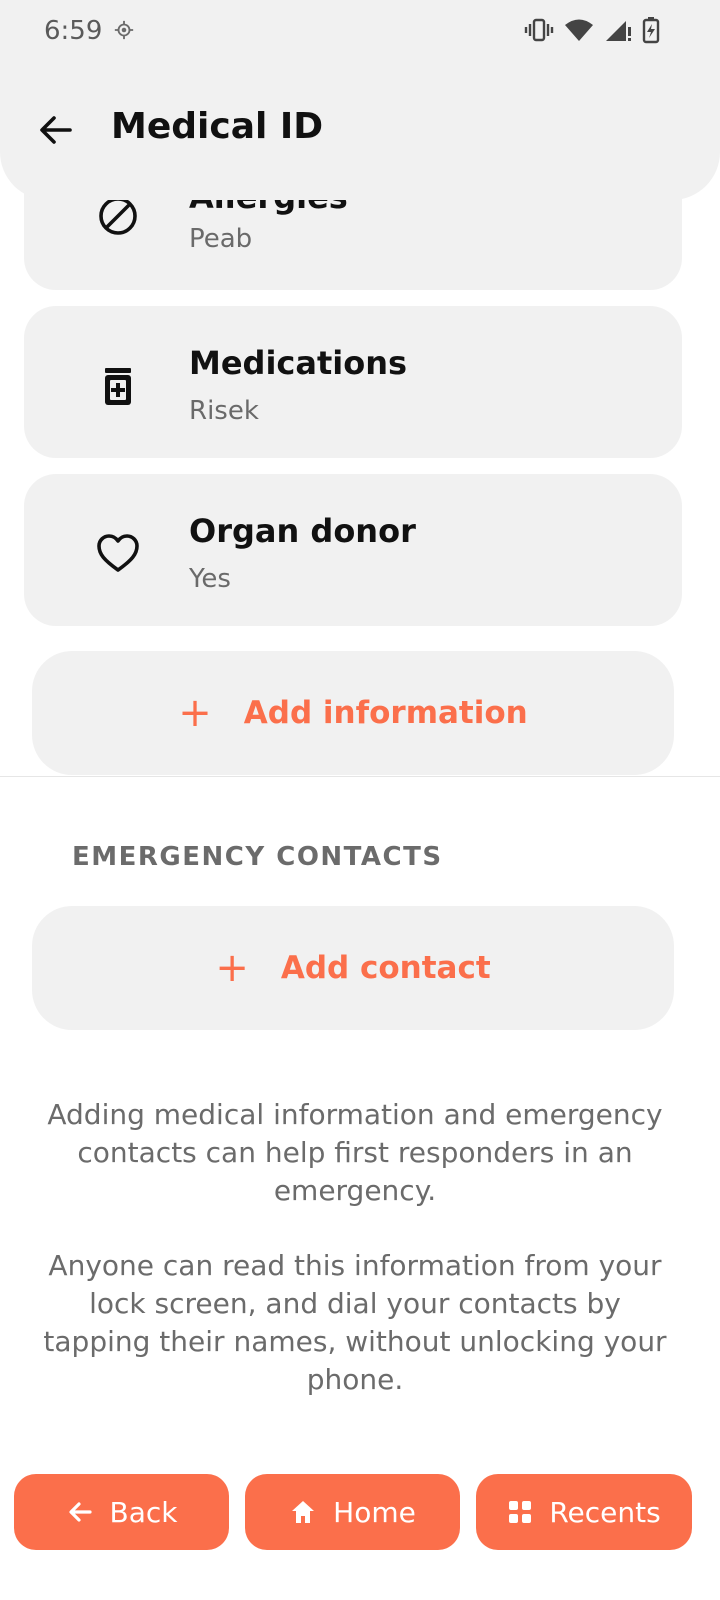 The image size is (720, 1600). I want to click on status-time: 6:59, so click(73, 31).